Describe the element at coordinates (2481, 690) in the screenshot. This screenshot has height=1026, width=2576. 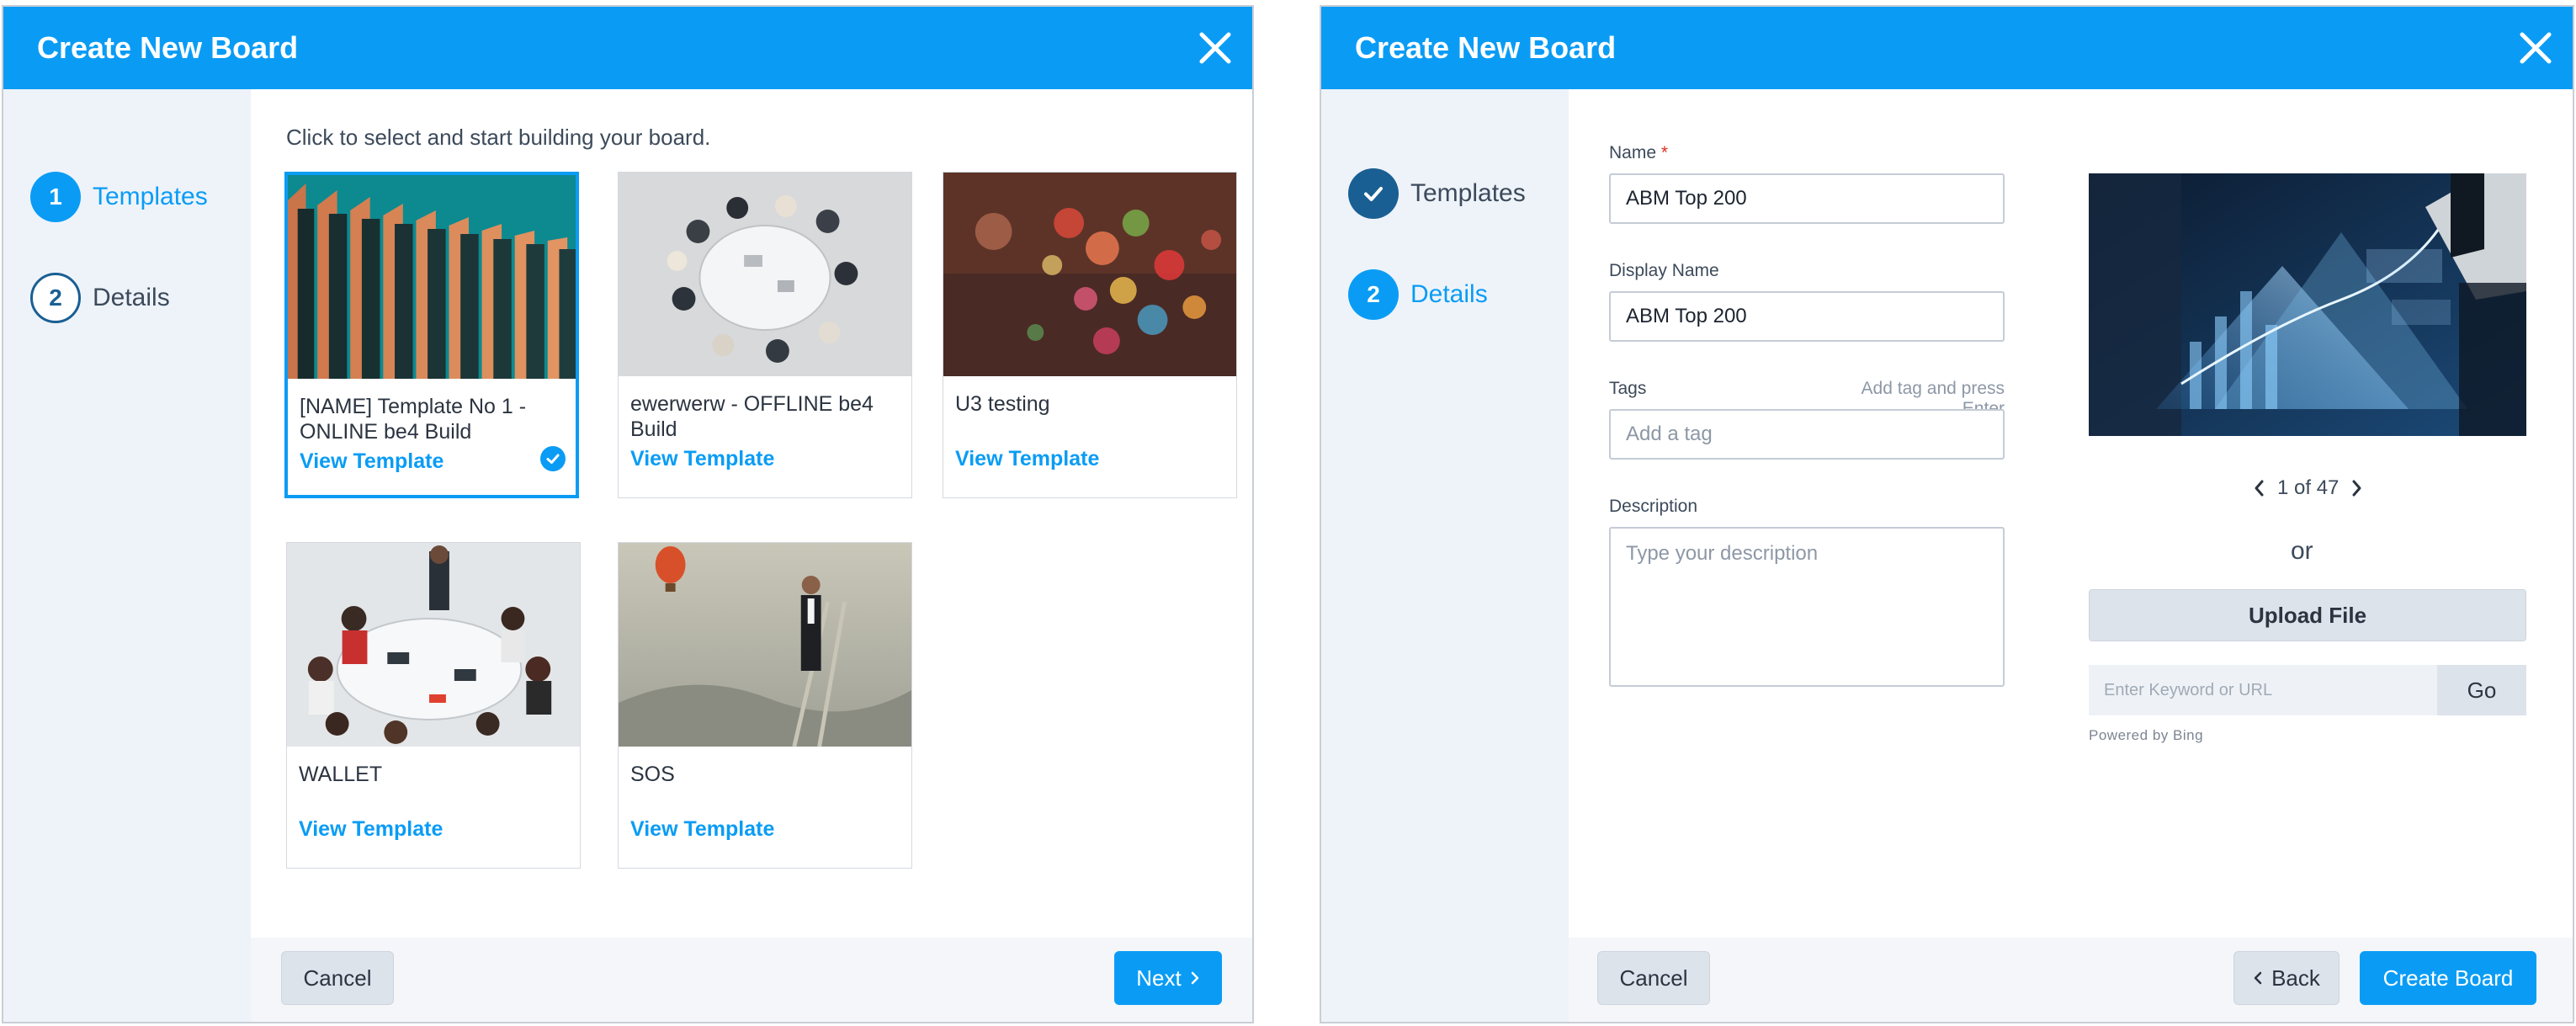
I see `go-button: Go` at that location.